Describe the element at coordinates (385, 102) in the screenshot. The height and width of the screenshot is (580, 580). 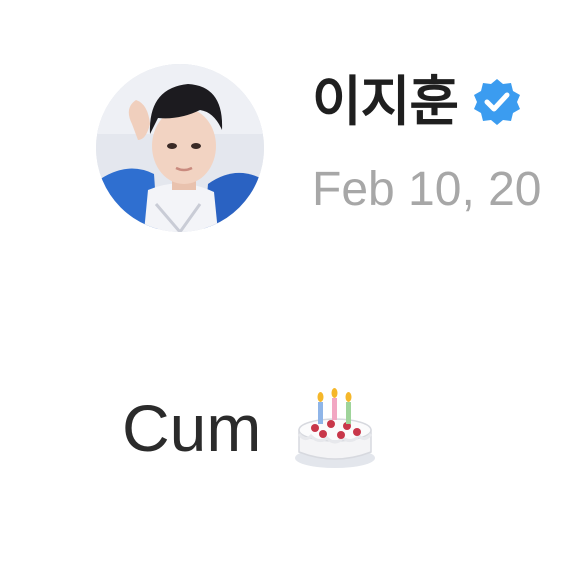
I see `author-display-name: 이지훈` at that location.